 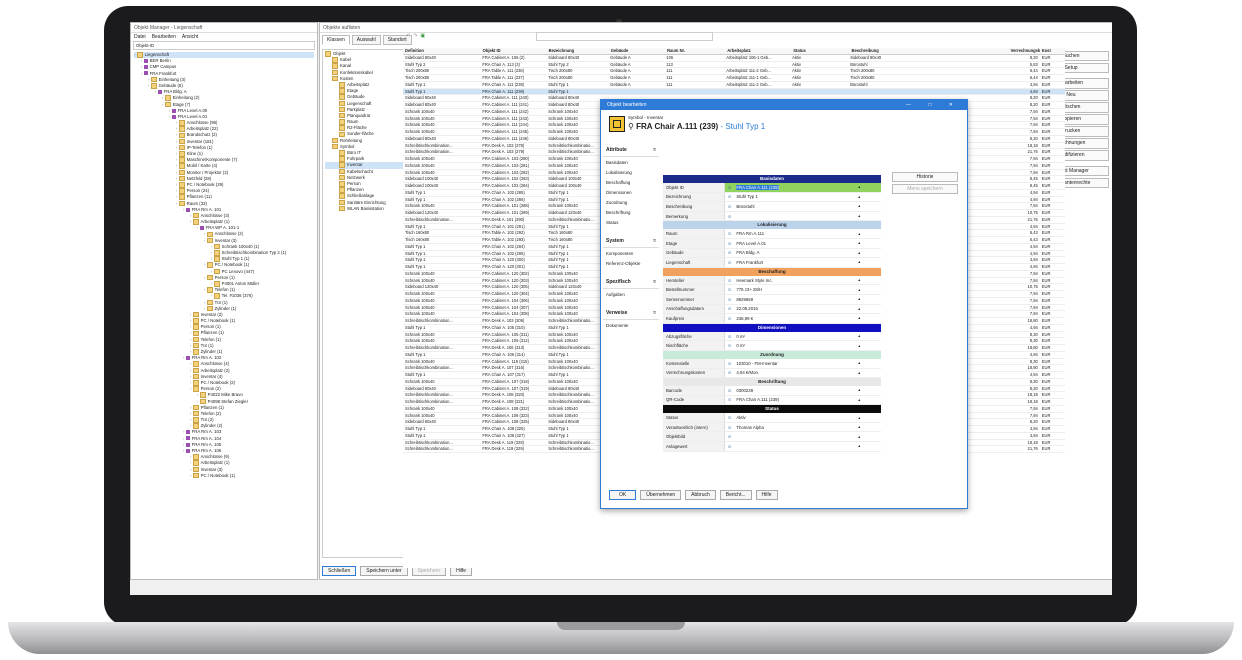 I want to click on undo-icon: ↶, so click(x=408, y=36).